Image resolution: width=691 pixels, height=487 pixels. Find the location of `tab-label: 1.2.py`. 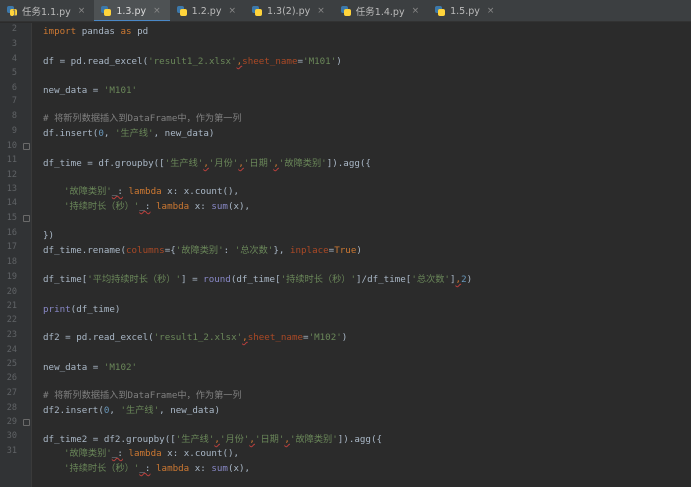

tab-label: 1.2.py is located at coordinates (206, 11).